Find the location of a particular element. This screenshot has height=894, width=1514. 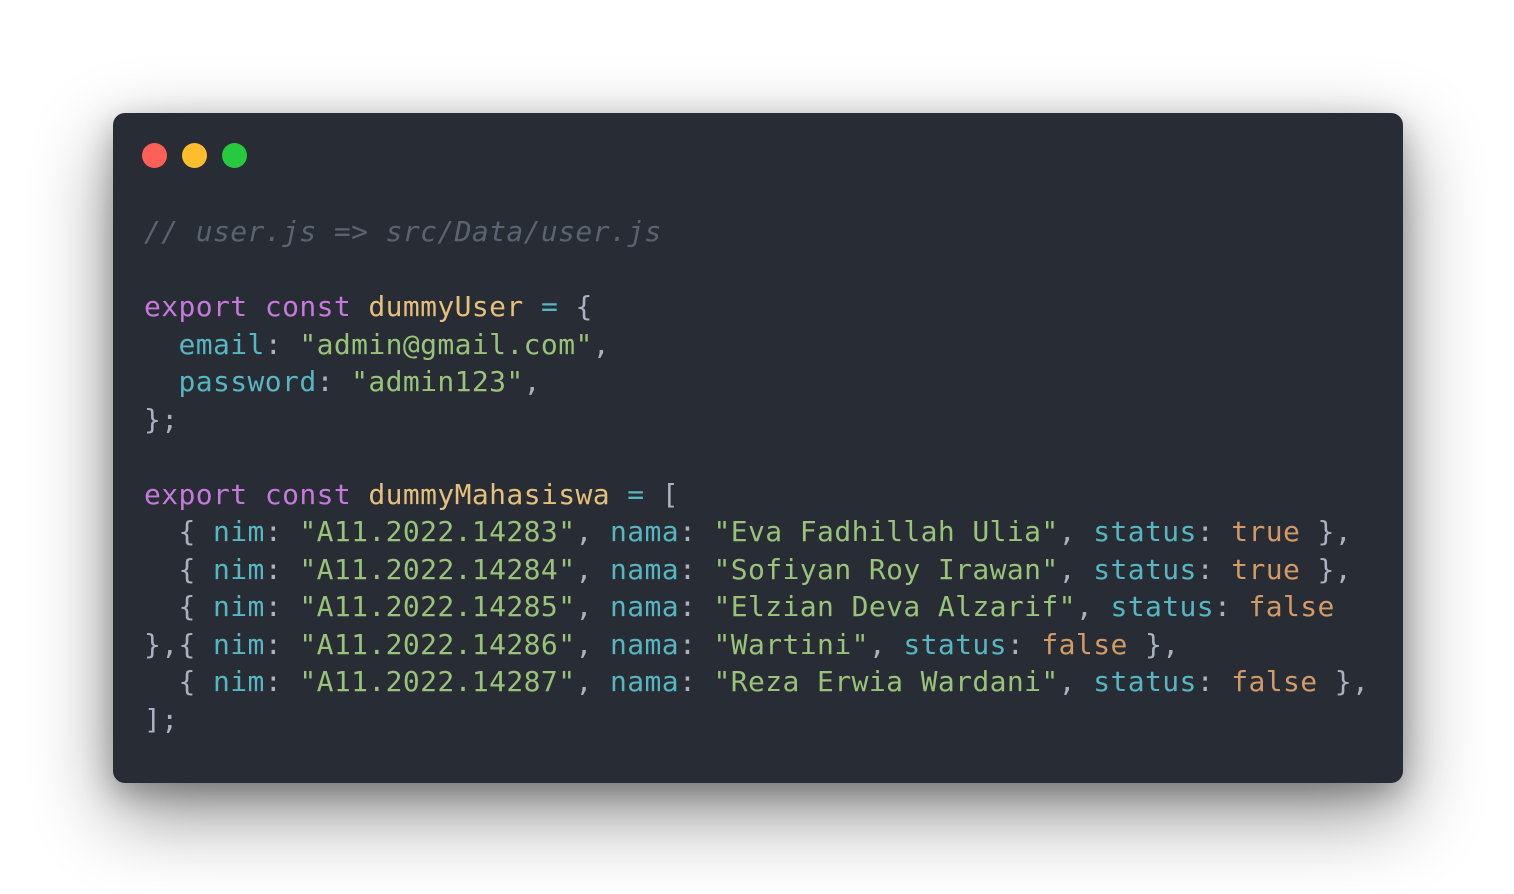

code-line-user-decl: export const dummyUser = { is located at coordinates (368, 306).